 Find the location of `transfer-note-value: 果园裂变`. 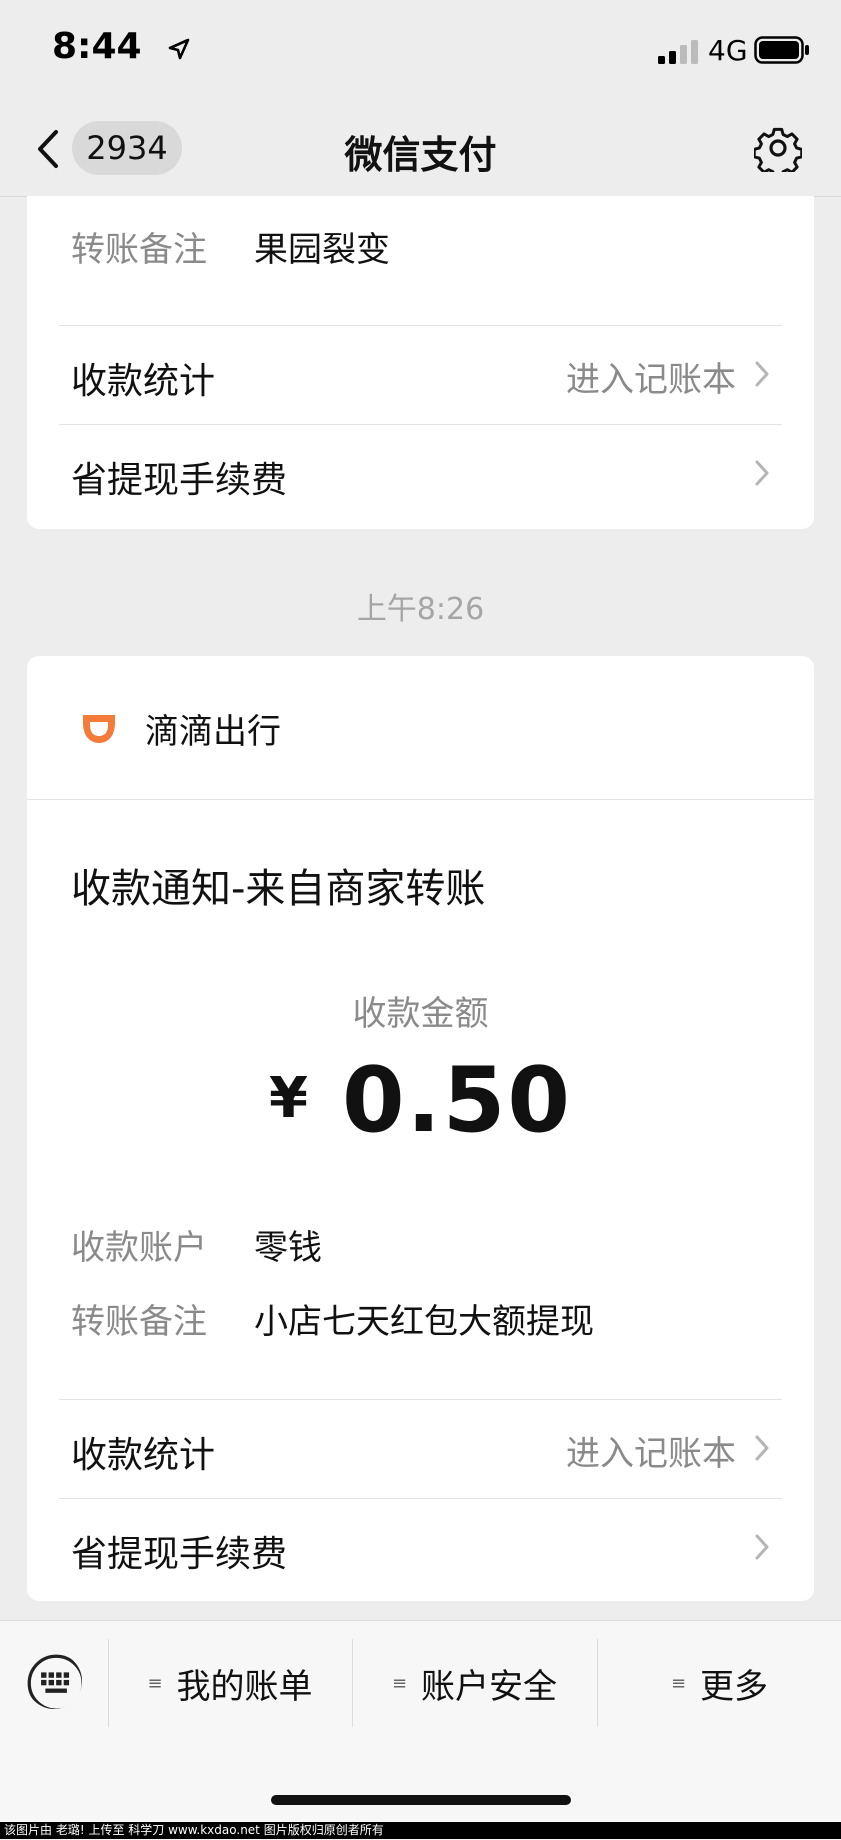

transfer-note-value: 果园裂变 is located at coordinates (322, 250).